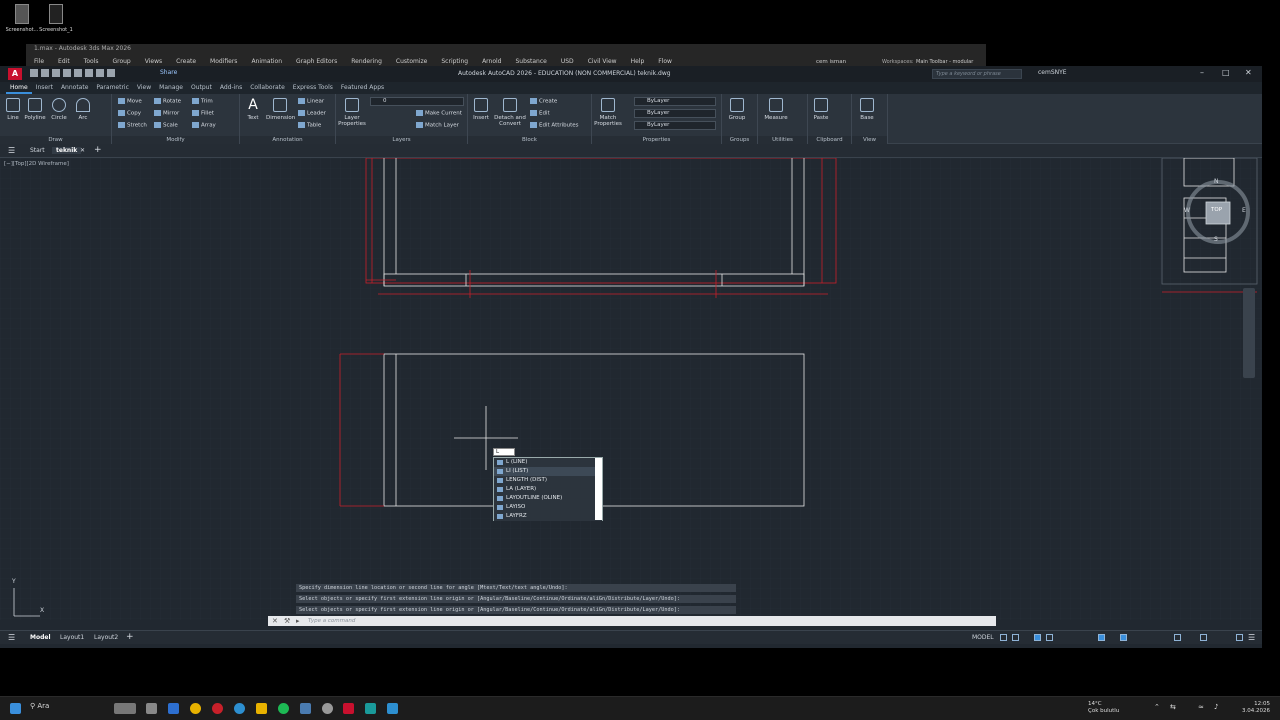 The width and height of the screenshot is (1280, 720). I want to click on mirror-button: Mirror, so click(166, 113).